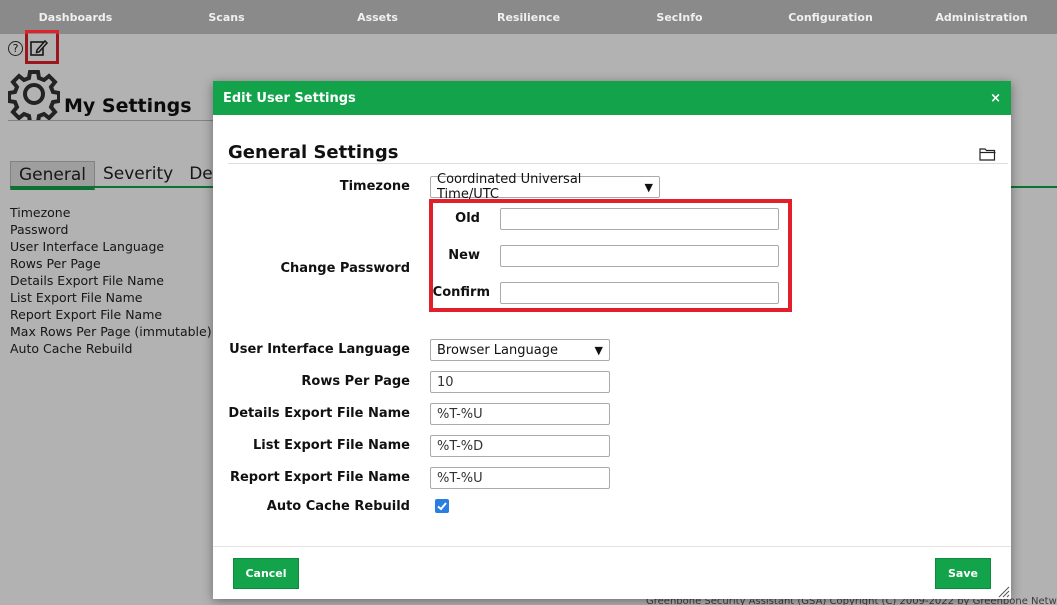 This screenshot has width=1057, height=605. I want to click on nav-resilience: Resilience, so click(528, 17).